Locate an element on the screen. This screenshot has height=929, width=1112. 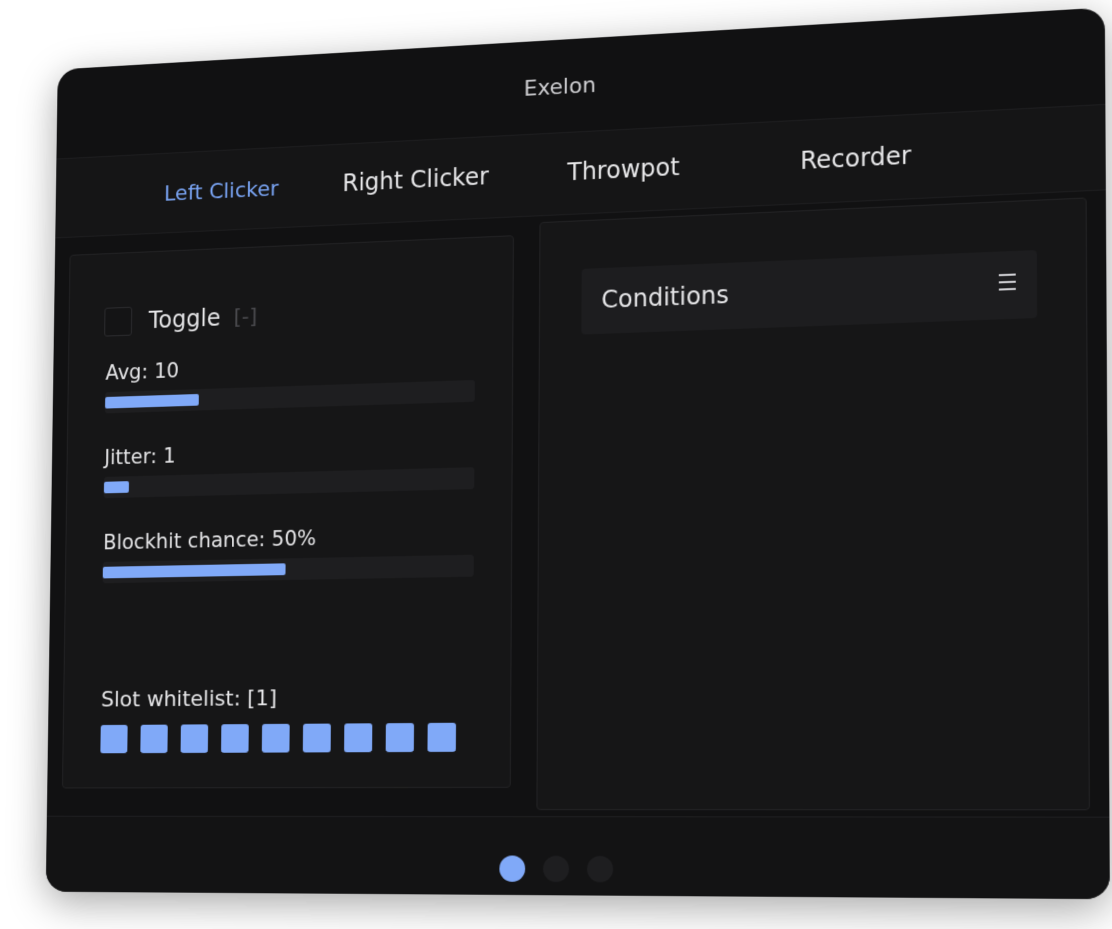
toggle-checkbox is located at coordinates (118, 321).